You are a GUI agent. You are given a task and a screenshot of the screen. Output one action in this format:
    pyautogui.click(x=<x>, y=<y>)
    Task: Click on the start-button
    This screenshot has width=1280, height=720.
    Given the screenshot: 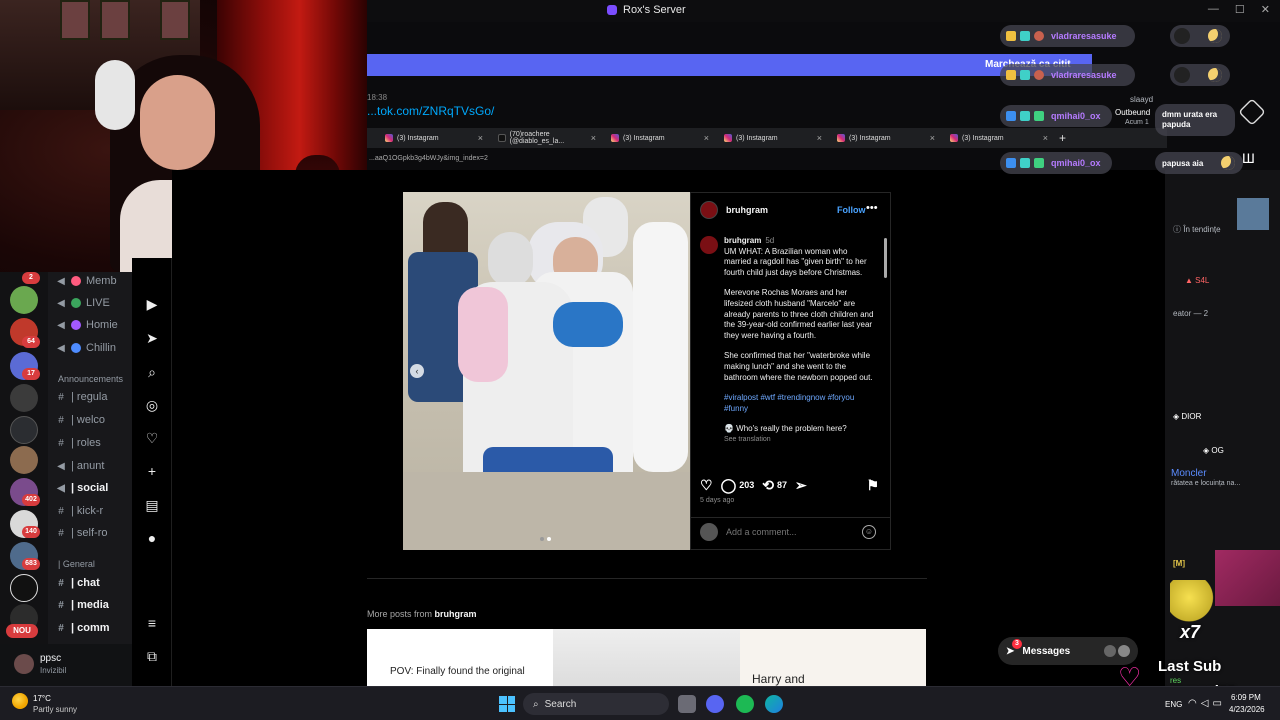 What is the action you would take?
    pyautogui.click(x=507, y=704)
    